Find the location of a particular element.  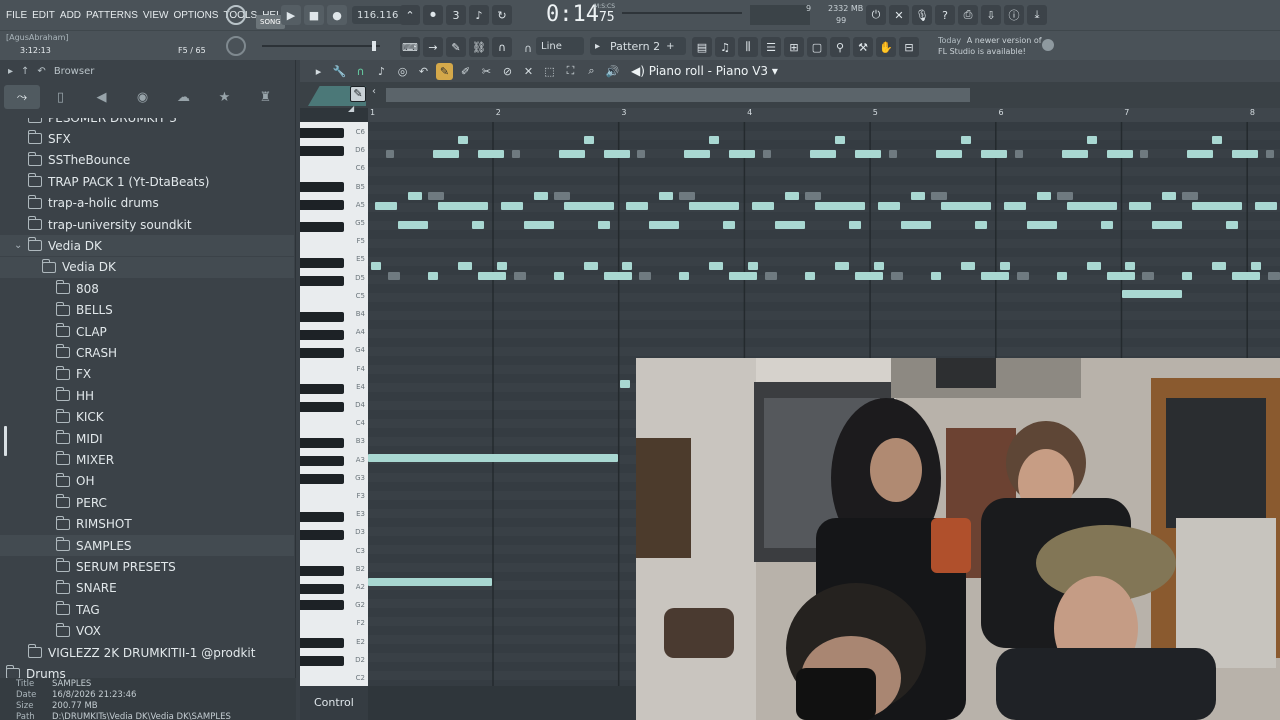

browser-tab-online: ◉ is located at coordinates (142, 97).